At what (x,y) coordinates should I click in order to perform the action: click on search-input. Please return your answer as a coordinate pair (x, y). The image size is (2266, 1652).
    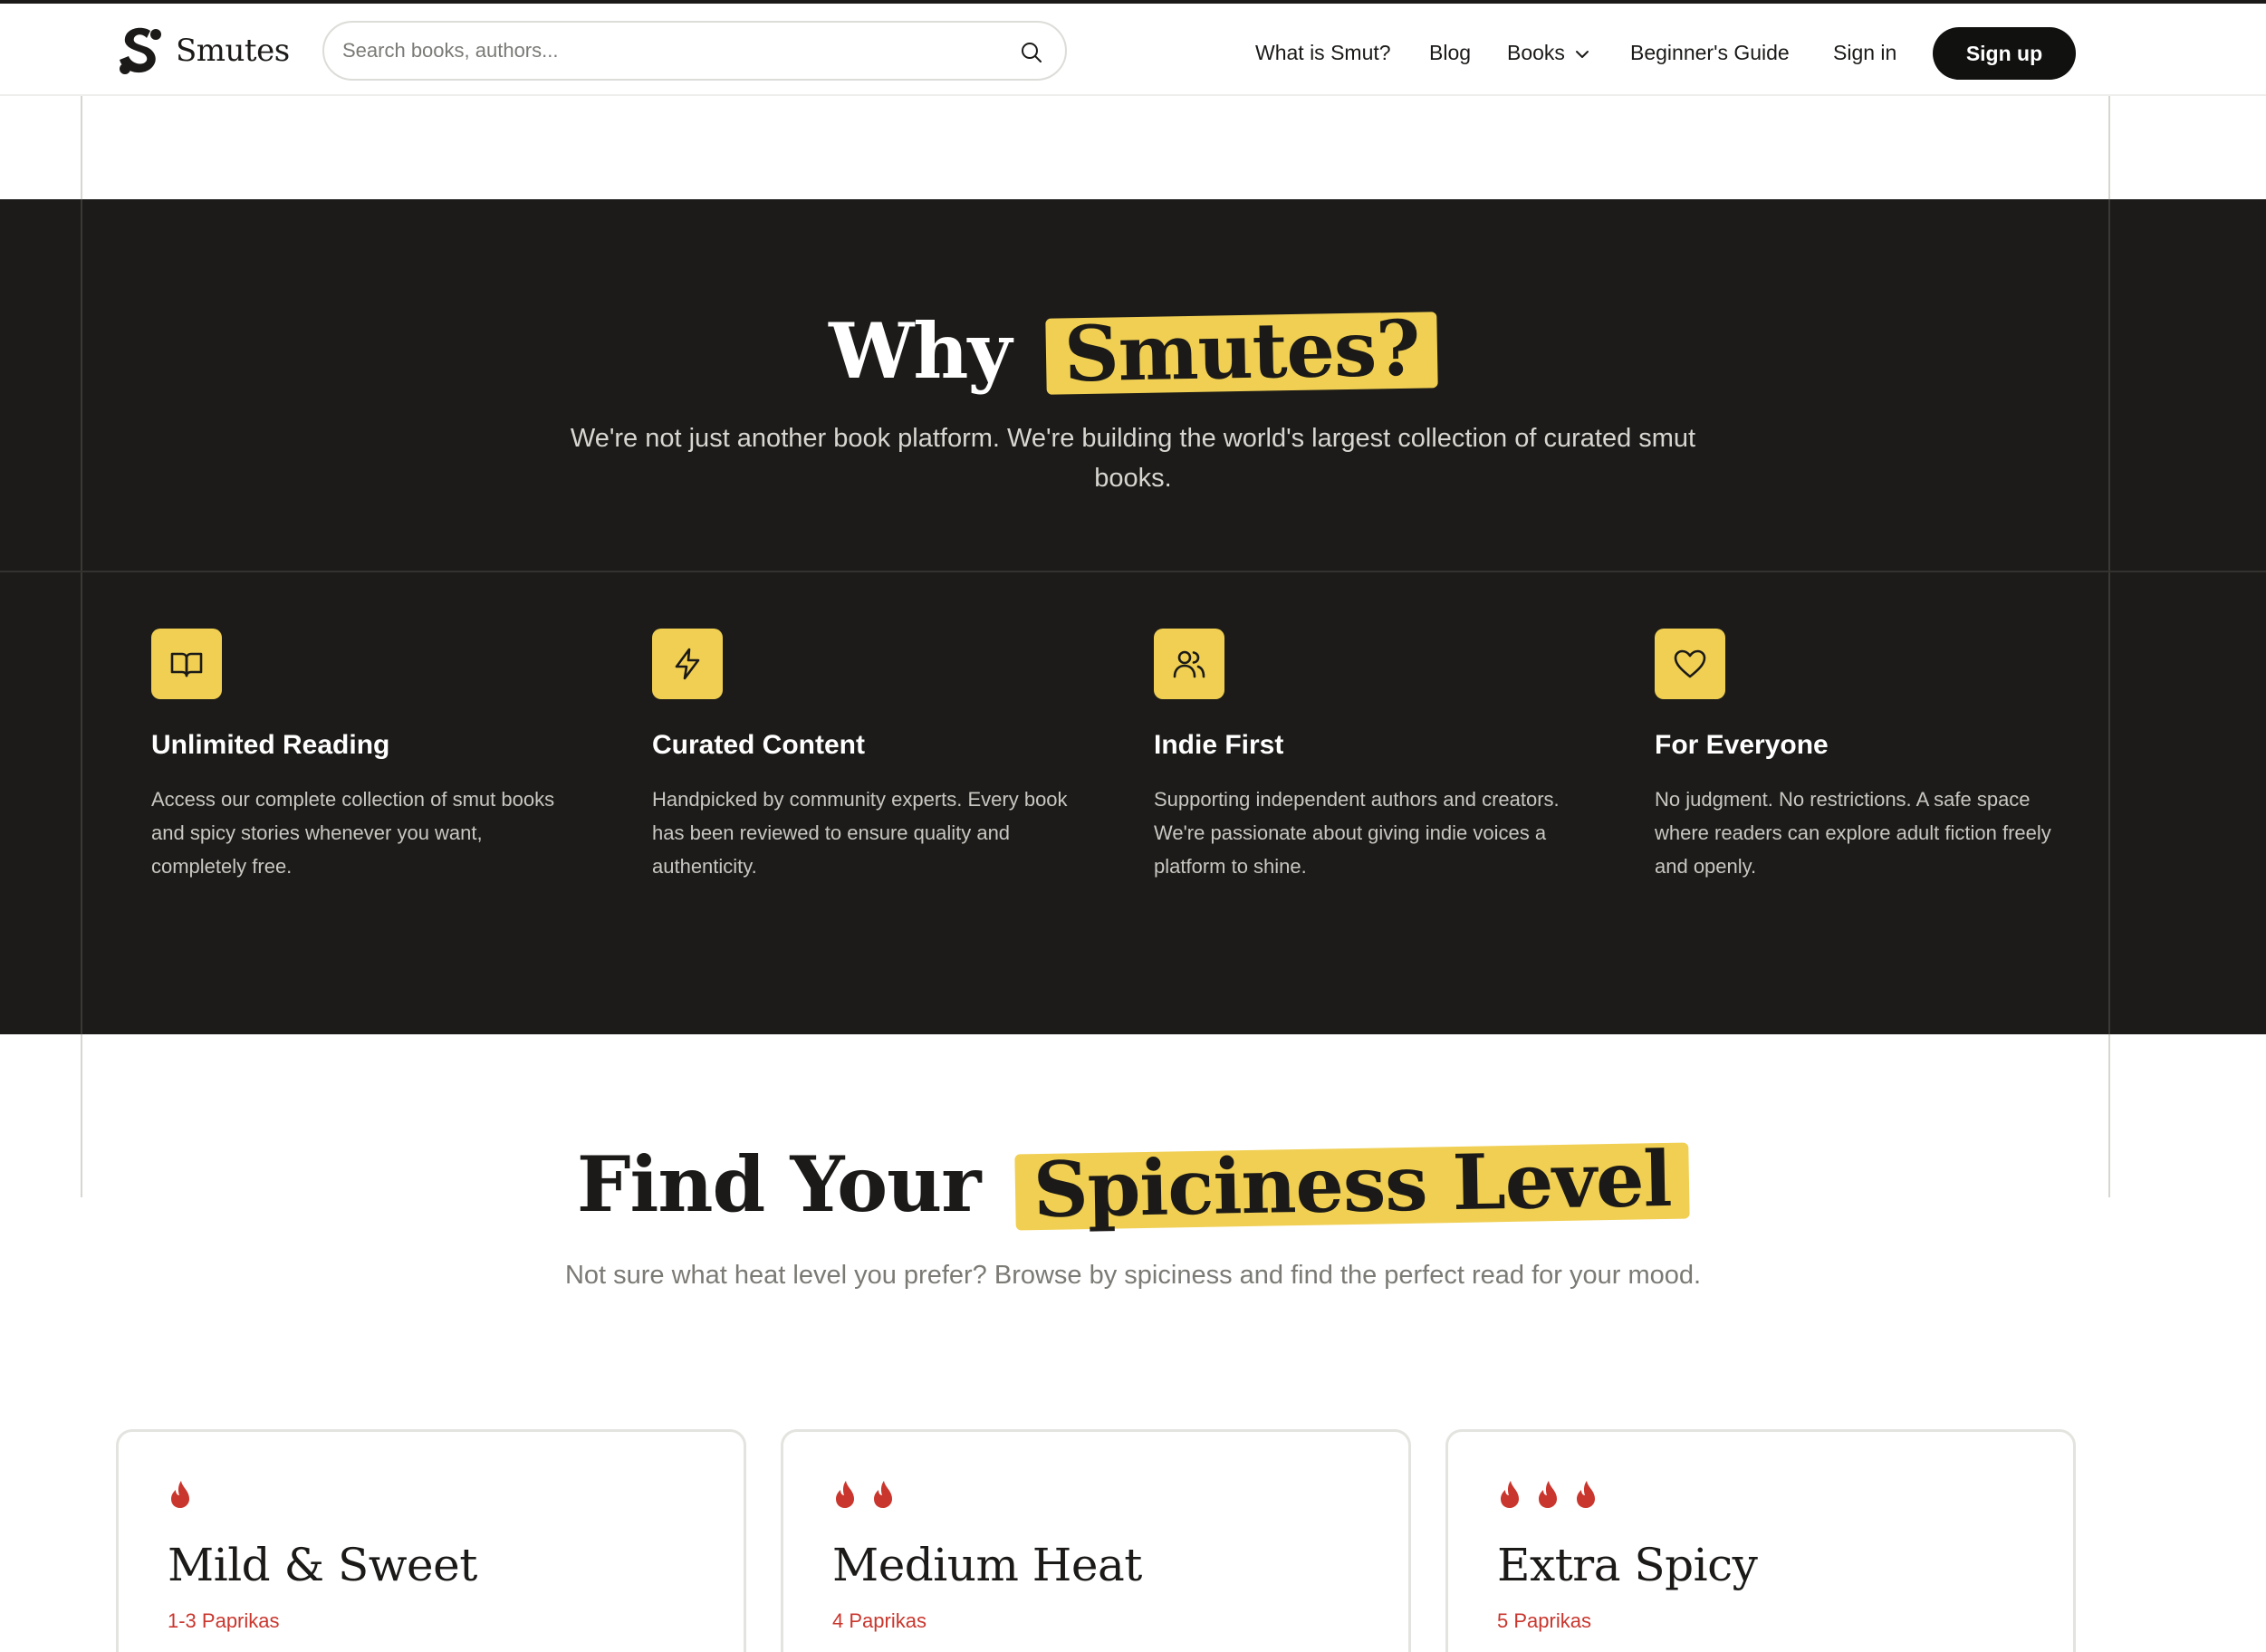
    Looking at the image, I should click on (694, 51).